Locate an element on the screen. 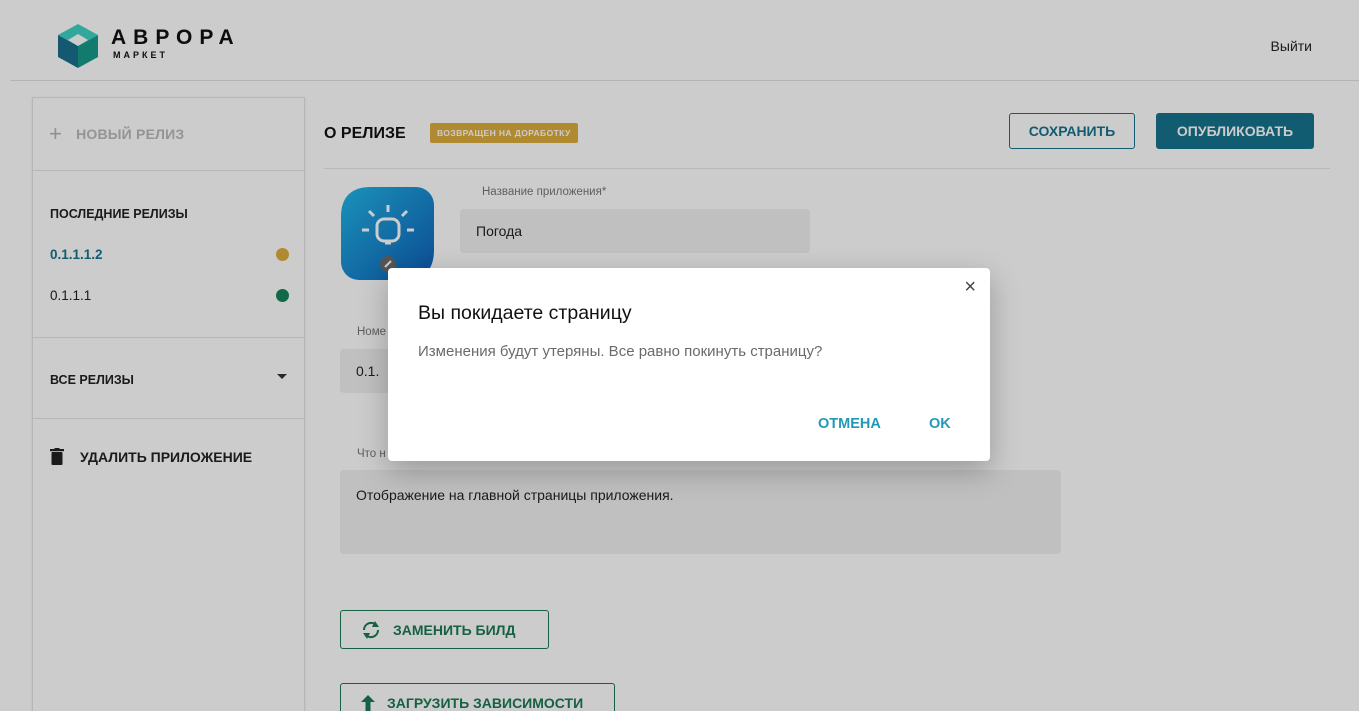  ok-button: OK is located at coordinates (940, 424).